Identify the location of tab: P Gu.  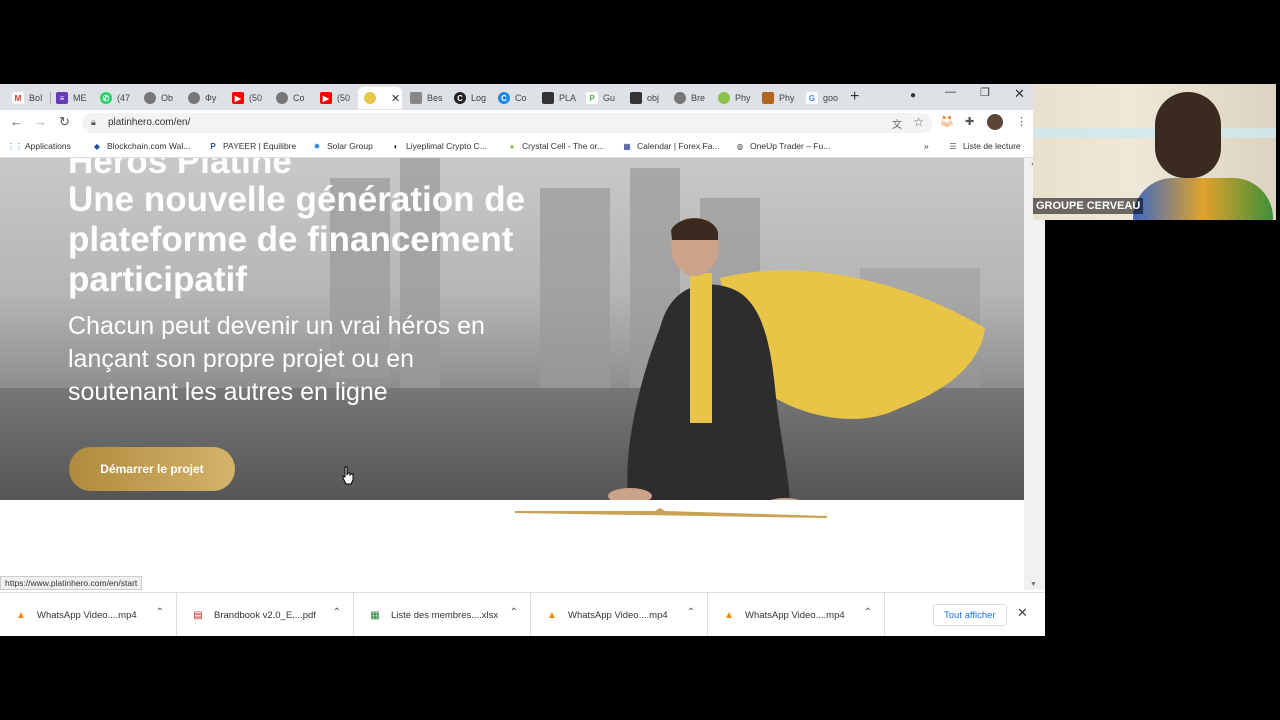
(601, 98).